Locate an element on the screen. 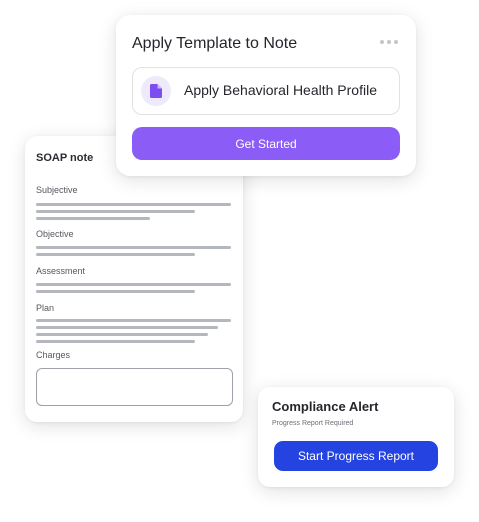 The height and width of the screenshot is (522, 479). subjective-label: Subjective is located at coordinates (57, 190).